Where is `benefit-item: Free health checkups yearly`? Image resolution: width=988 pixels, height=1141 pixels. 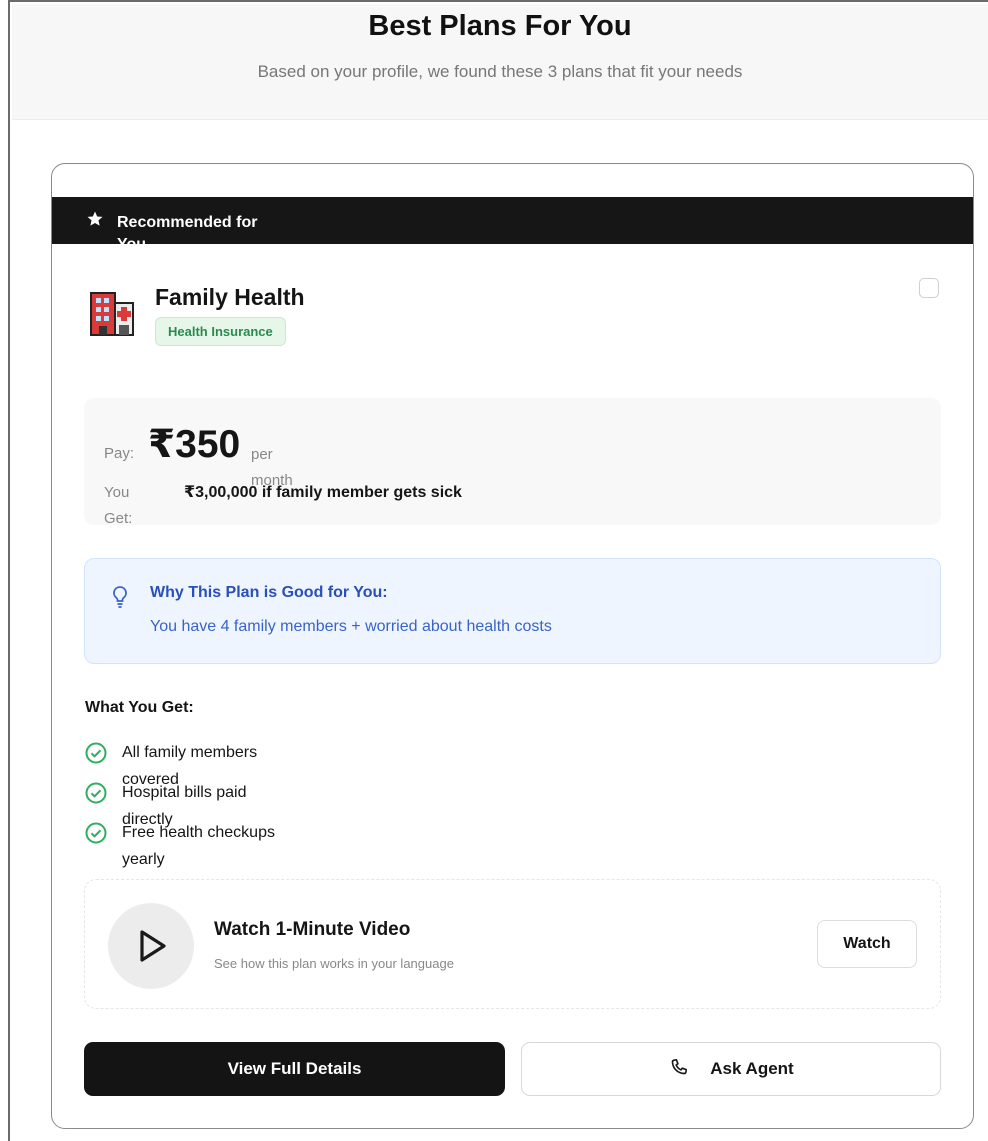
benefit-item: Free health checkups yearly is located at coordinates (215, 843).